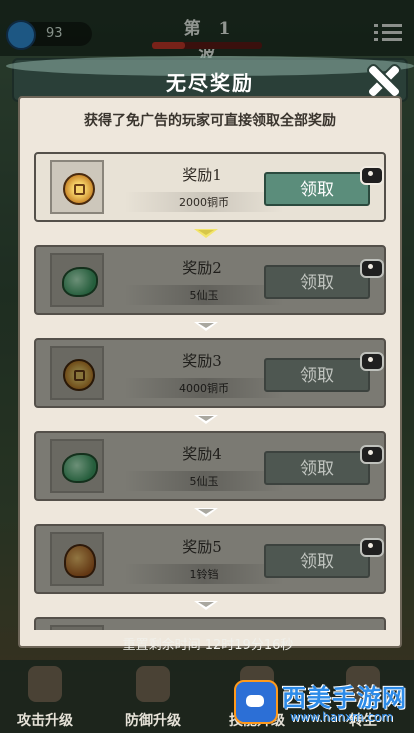  What do you see at coordinates (153, 684) in the screenshot?
I see `shield-icon` at bounding box center [153, 684].